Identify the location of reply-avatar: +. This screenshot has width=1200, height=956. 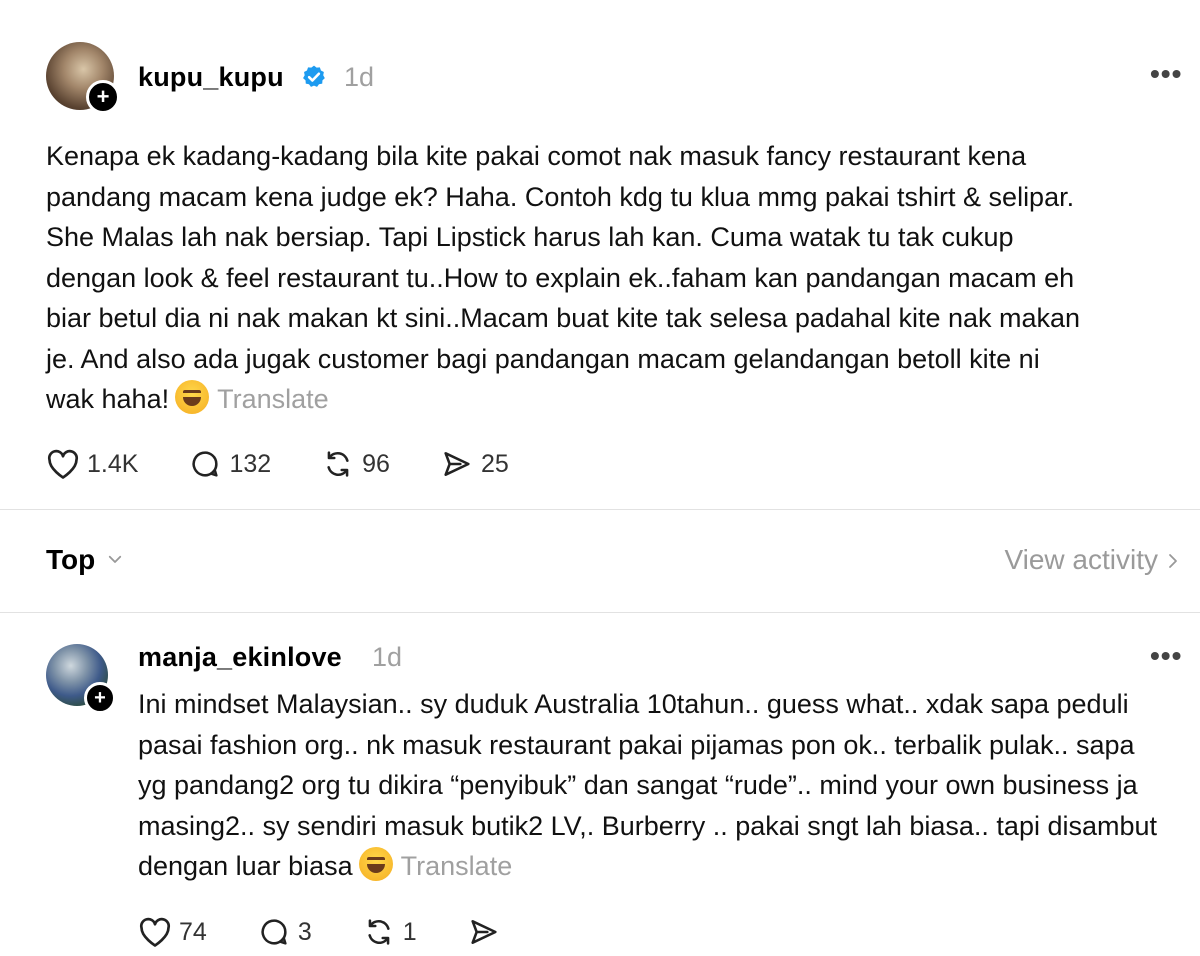
(81, 679).